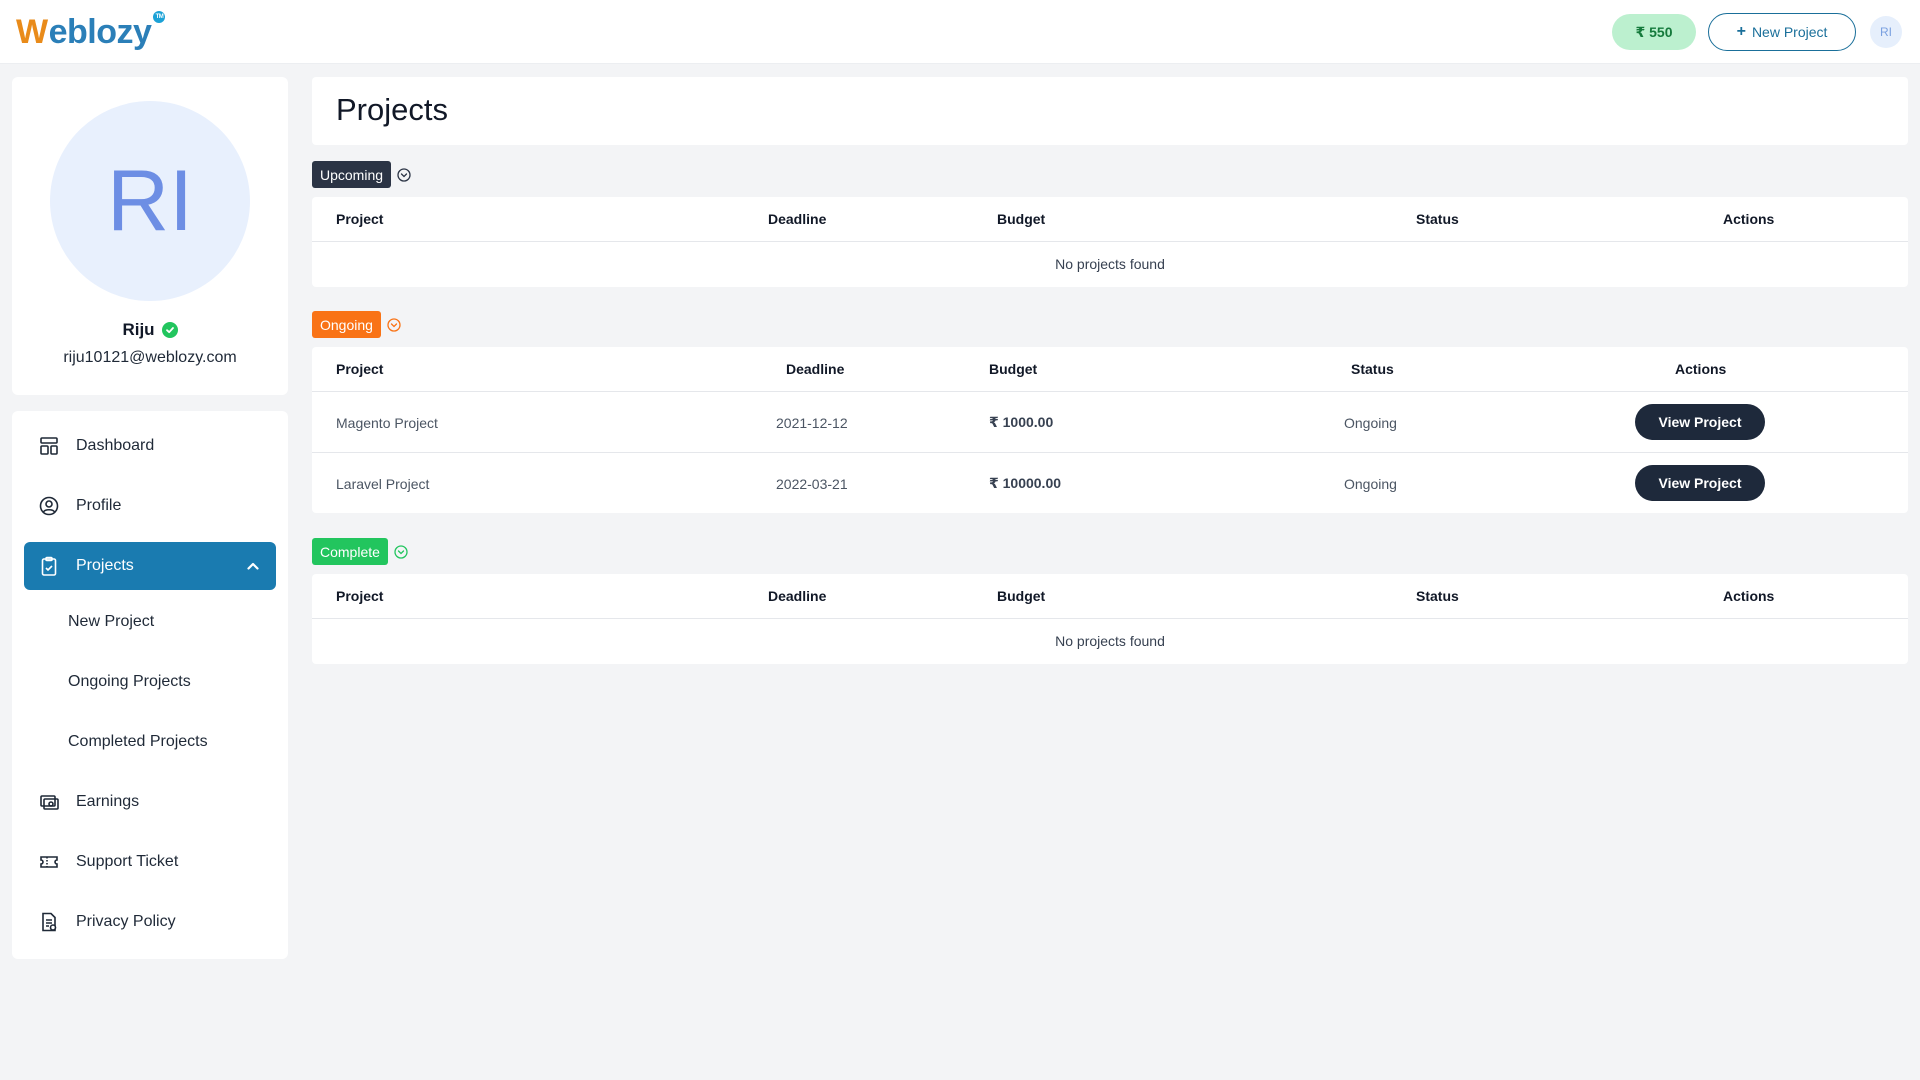  I want to click on sidebar-subitem-completed-projects: Completed Projects, so click(138, 742).